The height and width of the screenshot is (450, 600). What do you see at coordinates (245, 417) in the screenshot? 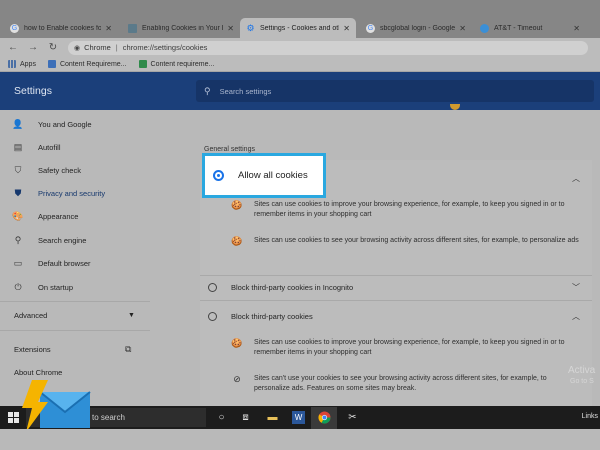
I see `task-view-icon: ⧈` at bounding box center [245, 417].